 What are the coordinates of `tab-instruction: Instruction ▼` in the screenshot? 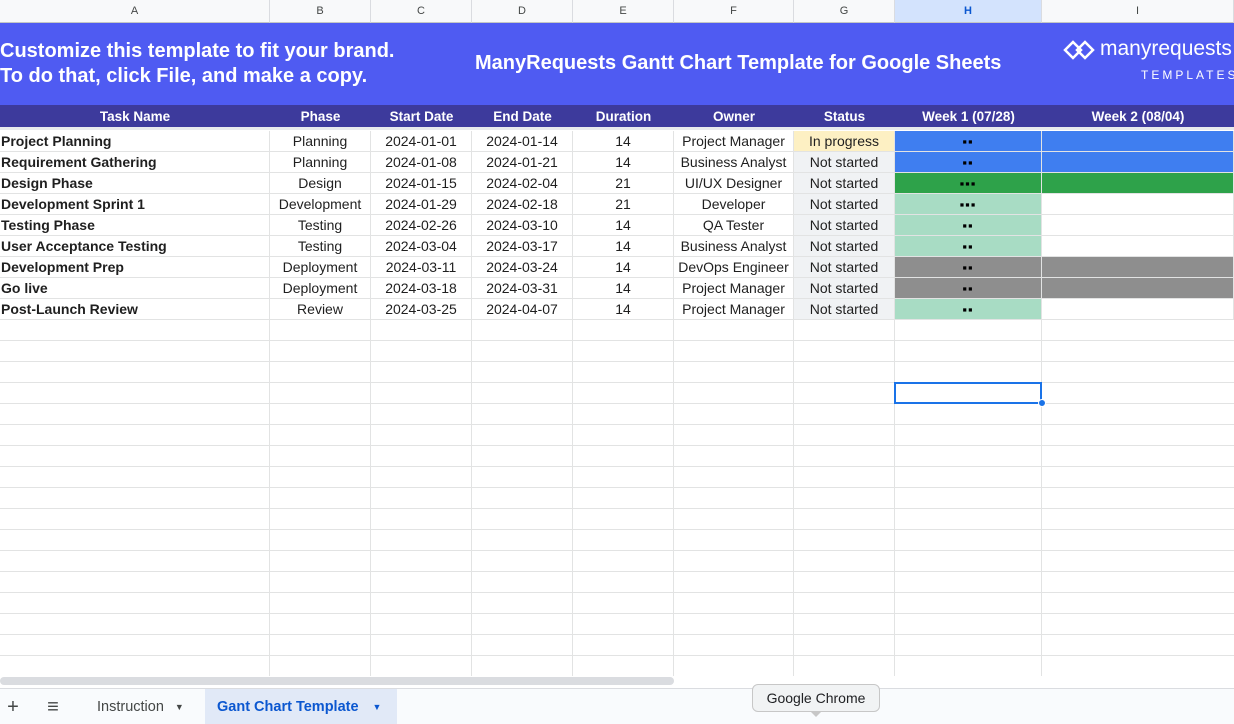 It's located at (144, 706).